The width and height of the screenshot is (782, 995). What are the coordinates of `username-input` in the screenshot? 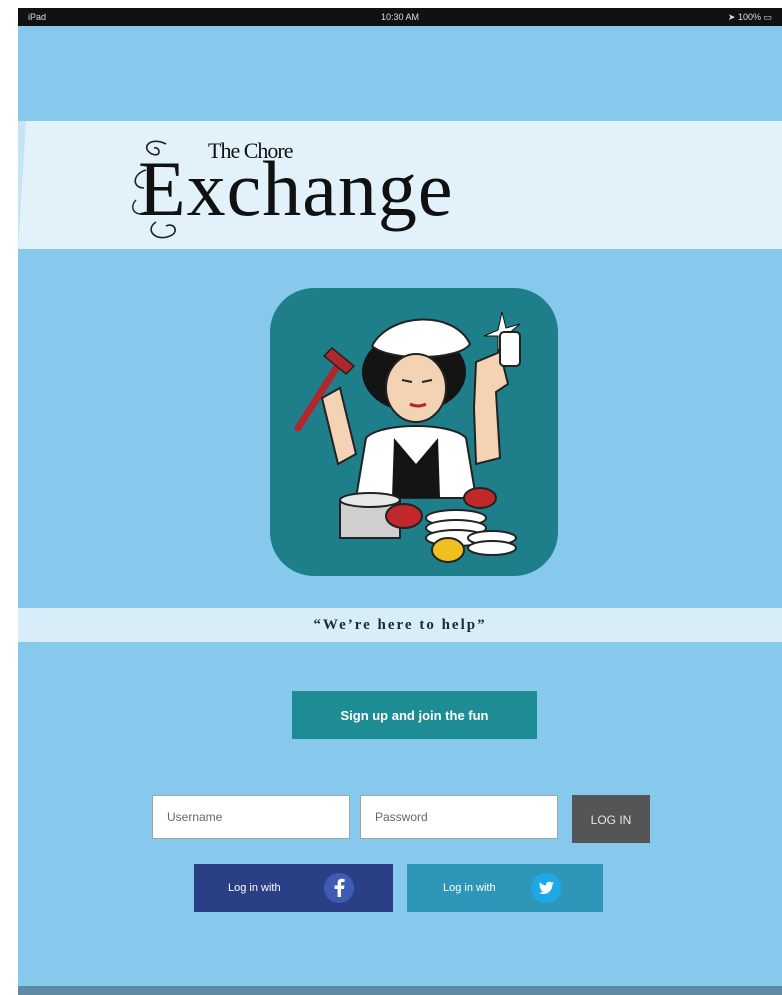 It's located at (251, 817).